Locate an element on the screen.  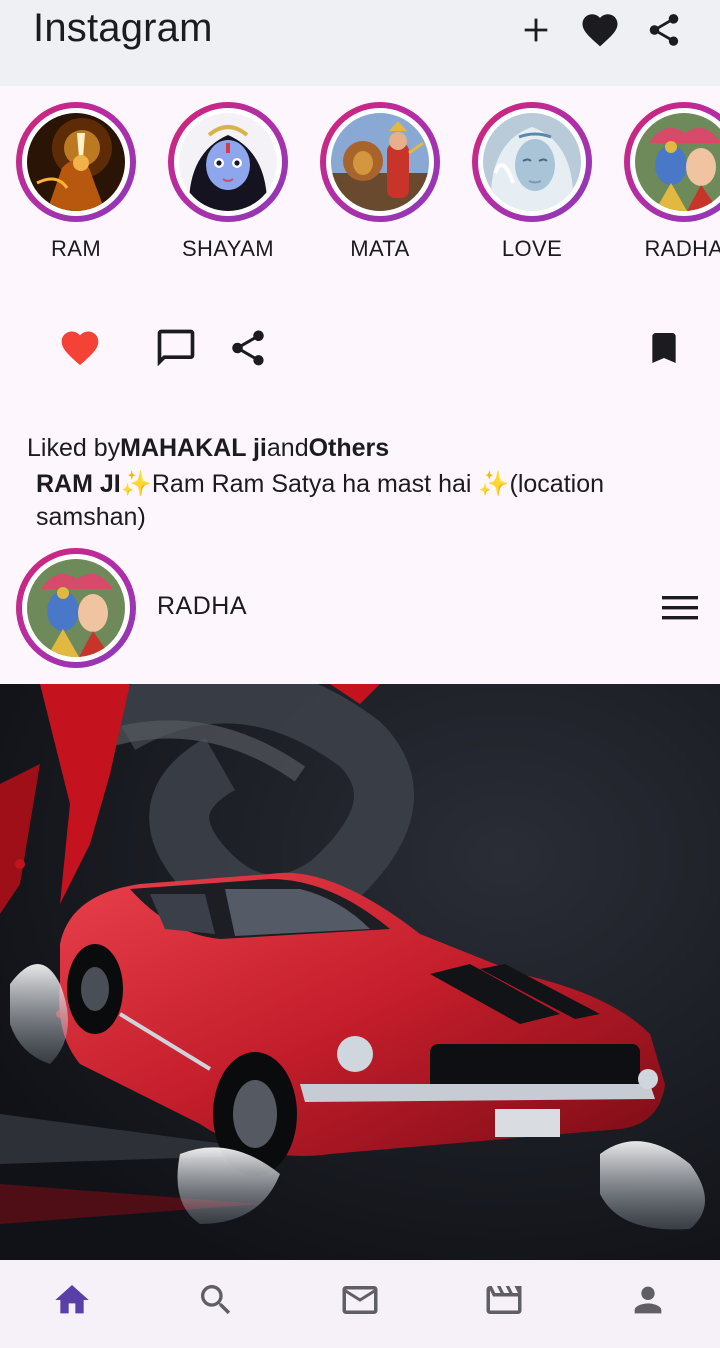
bookmark-button is located at coordinates (664, 348).